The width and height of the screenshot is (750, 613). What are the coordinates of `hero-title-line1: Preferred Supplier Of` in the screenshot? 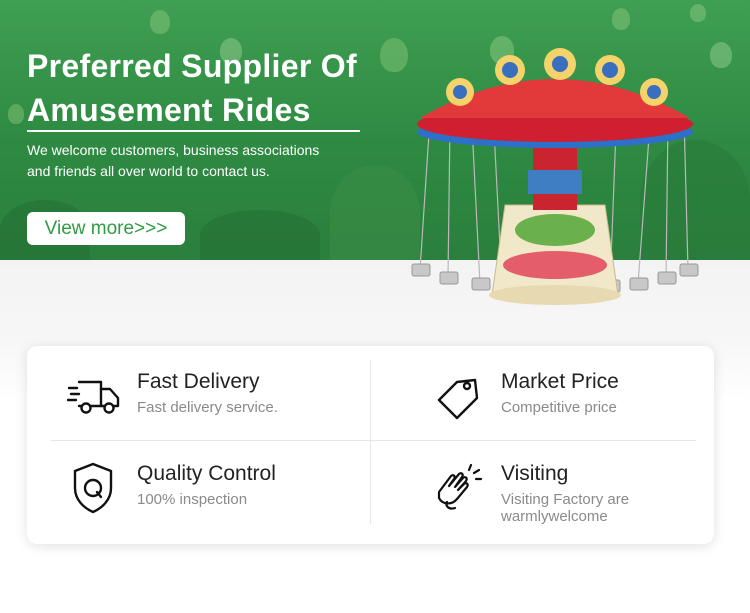 It's located at (192, 66).